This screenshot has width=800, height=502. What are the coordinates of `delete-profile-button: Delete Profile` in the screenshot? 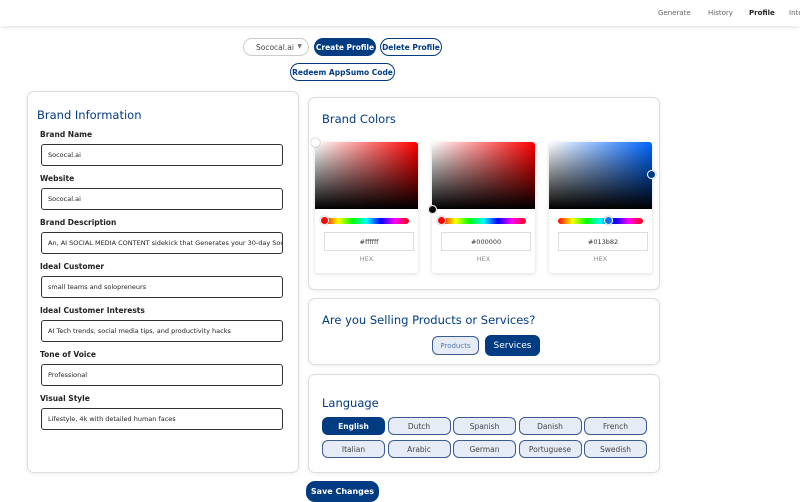 It's located at (411, 47).